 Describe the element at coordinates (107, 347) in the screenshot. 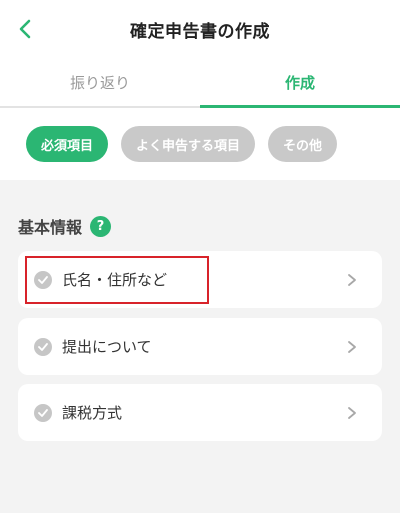

I see `item-label: 提出について` at that location.